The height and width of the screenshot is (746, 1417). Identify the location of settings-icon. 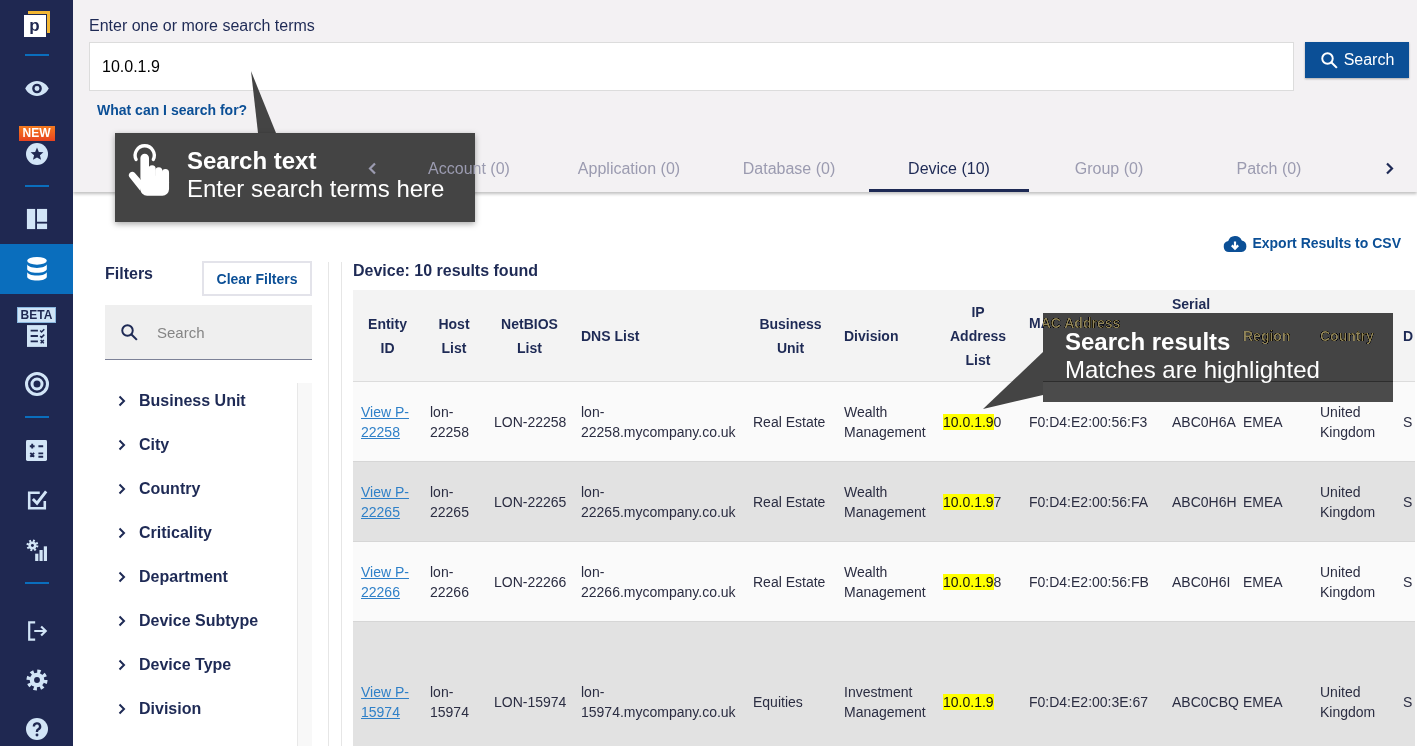
(36, 679).